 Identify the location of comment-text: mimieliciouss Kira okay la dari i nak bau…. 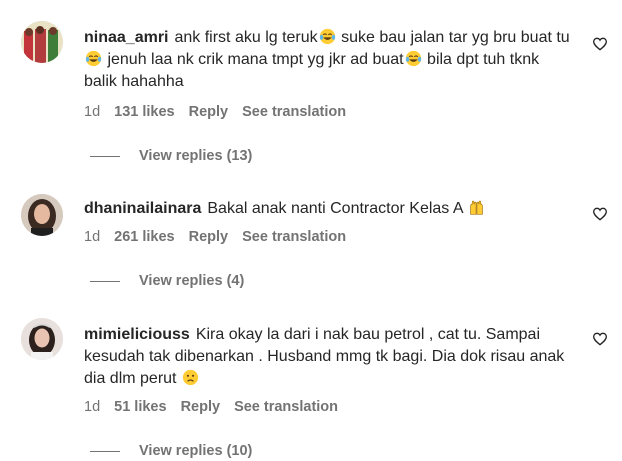
(330, 357).